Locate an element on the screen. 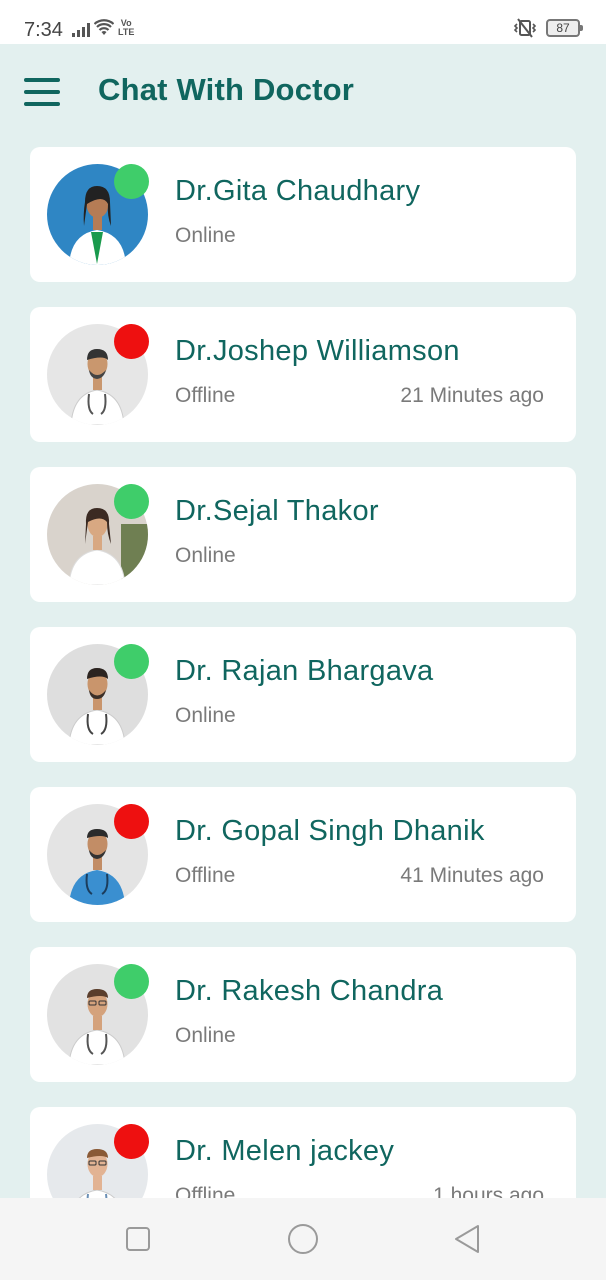  page-title: Chat With Doctor is located at coordinates (226, 89).